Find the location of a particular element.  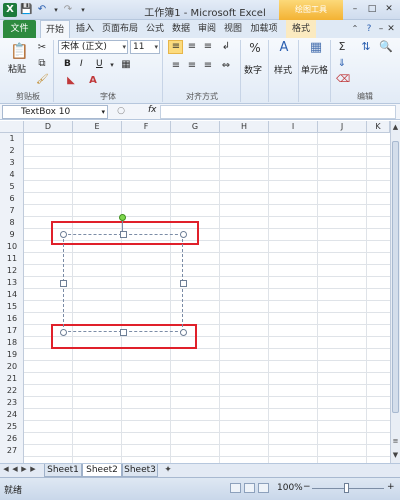

find-select-icon: 🔍 is located at coordinates (386, 47).